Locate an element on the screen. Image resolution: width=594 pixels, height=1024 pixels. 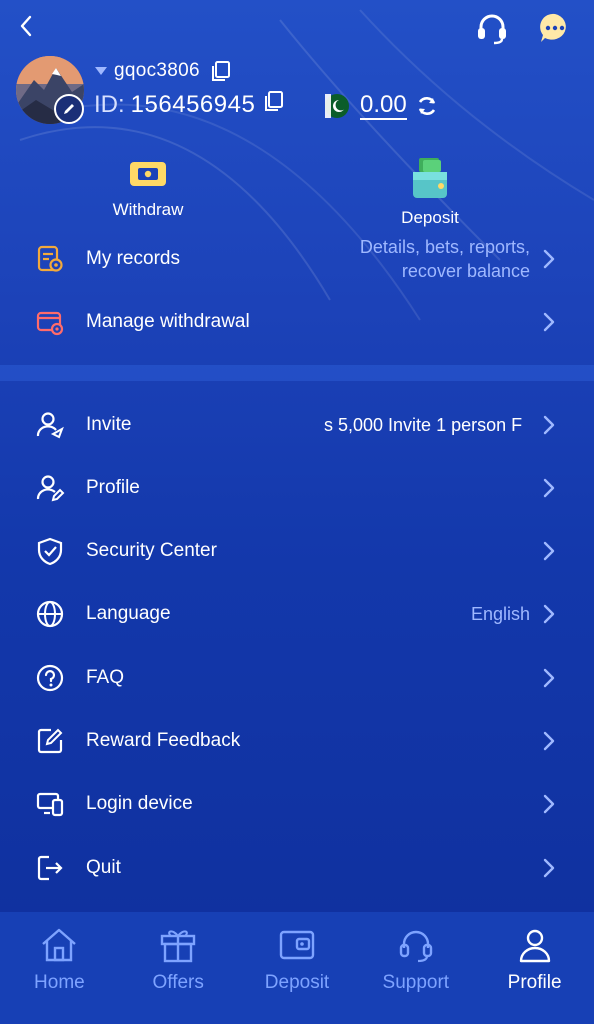
devices-icon is located at coordinates (50, 804).